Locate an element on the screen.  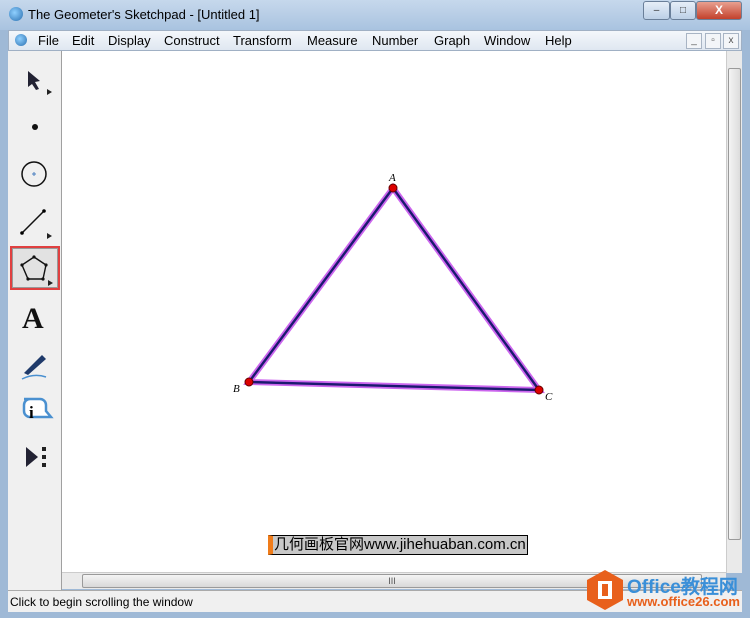
menu-number: Number is located at coordinates (395, 40).